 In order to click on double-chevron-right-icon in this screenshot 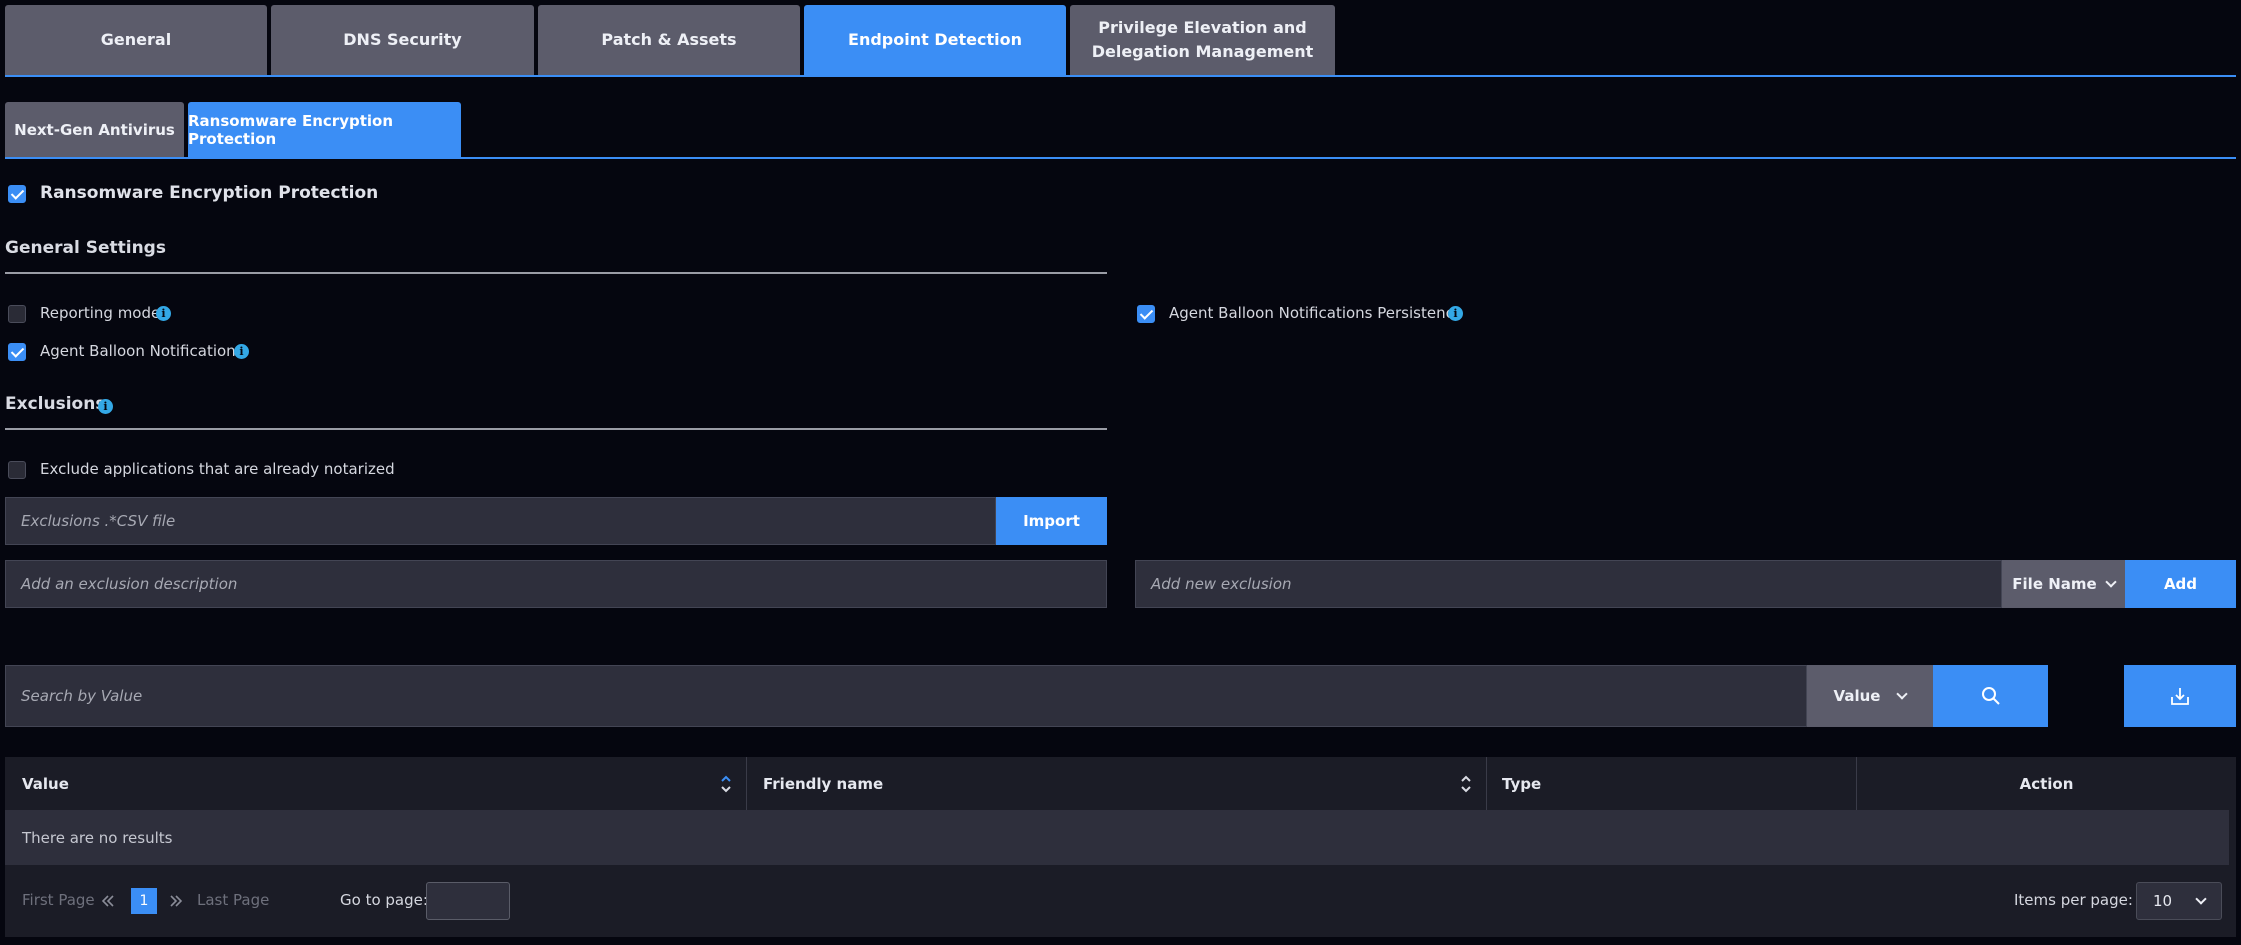, I will do `click(176, 901)`.